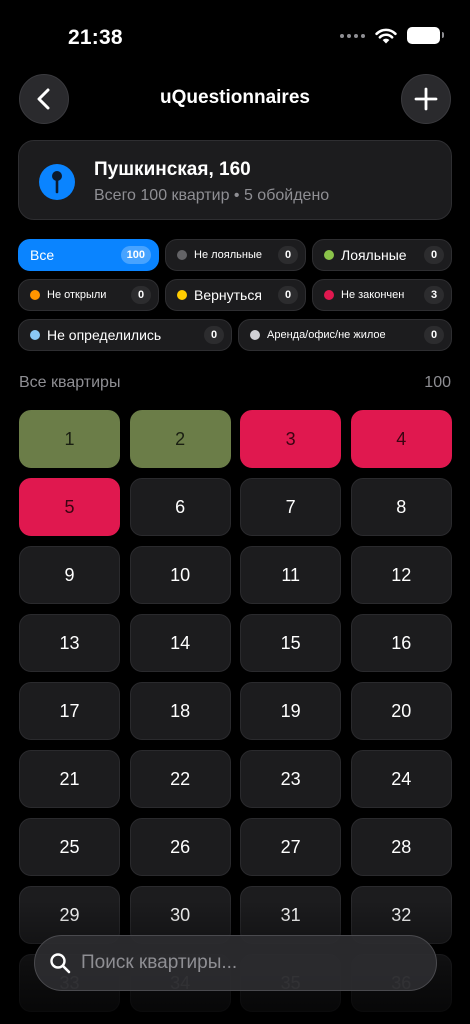  Describe the element at coordinates (326, 335) in the screenshot. I see `filter-chip-label: Аренда/офис/не жилое` at that location.